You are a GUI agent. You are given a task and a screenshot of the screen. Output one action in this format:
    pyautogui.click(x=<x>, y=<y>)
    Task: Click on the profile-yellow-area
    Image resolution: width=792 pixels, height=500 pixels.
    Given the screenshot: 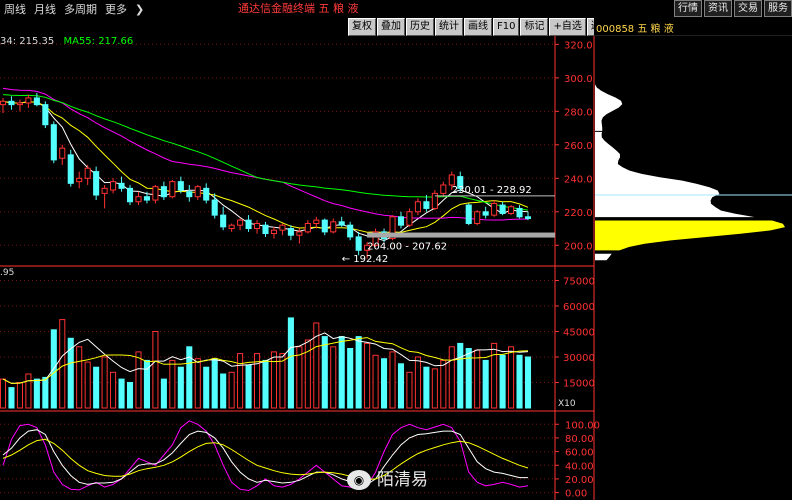 What is the action you would take?
    pyautogui.click(x=690, y=235)
    